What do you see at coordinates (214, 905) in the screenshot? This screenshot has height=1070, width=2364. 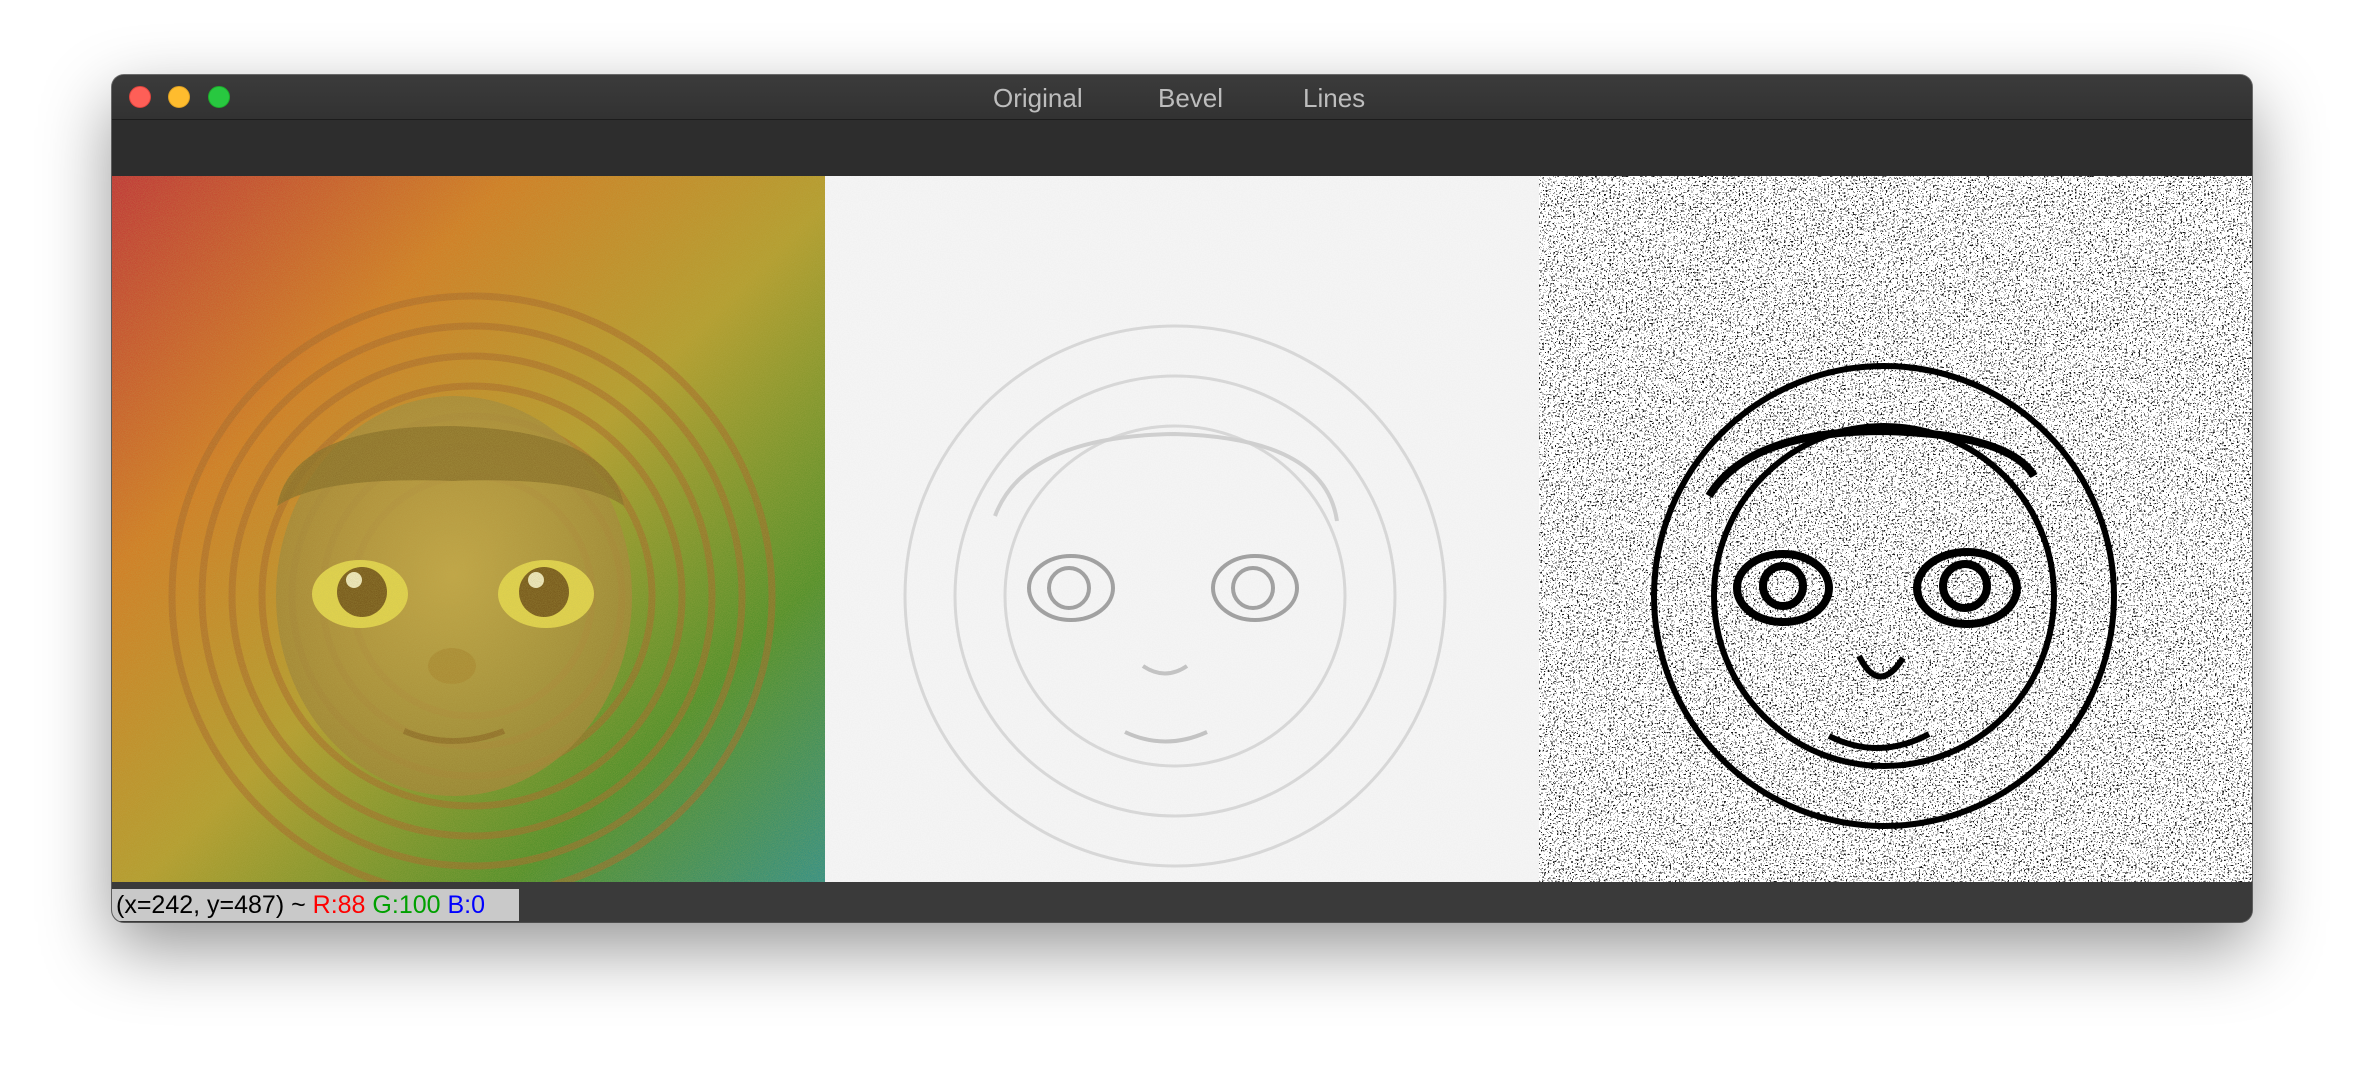 I see `coordinate-readout: (x=242, y=487) ~` at bounding box center [214, 905].